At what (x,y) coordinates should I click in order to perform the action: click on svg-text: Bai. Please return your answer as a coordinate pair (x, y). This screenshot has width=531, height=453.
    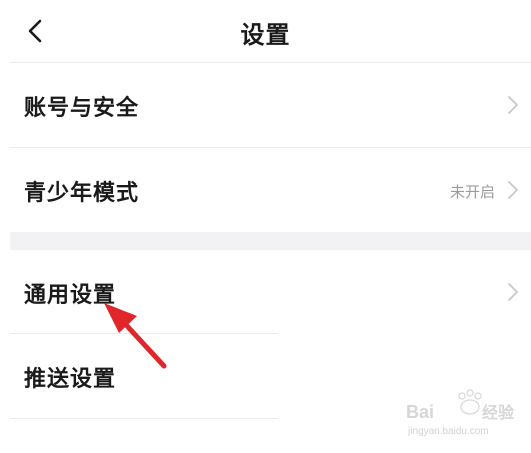
    Looking at the image, I should click on (420, 412).